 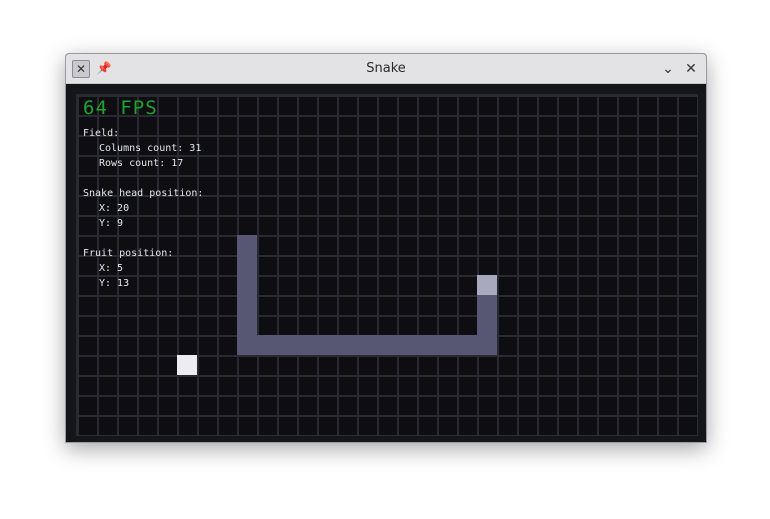 I want to click on close-icon: ✕, so click(x=691, y=69).